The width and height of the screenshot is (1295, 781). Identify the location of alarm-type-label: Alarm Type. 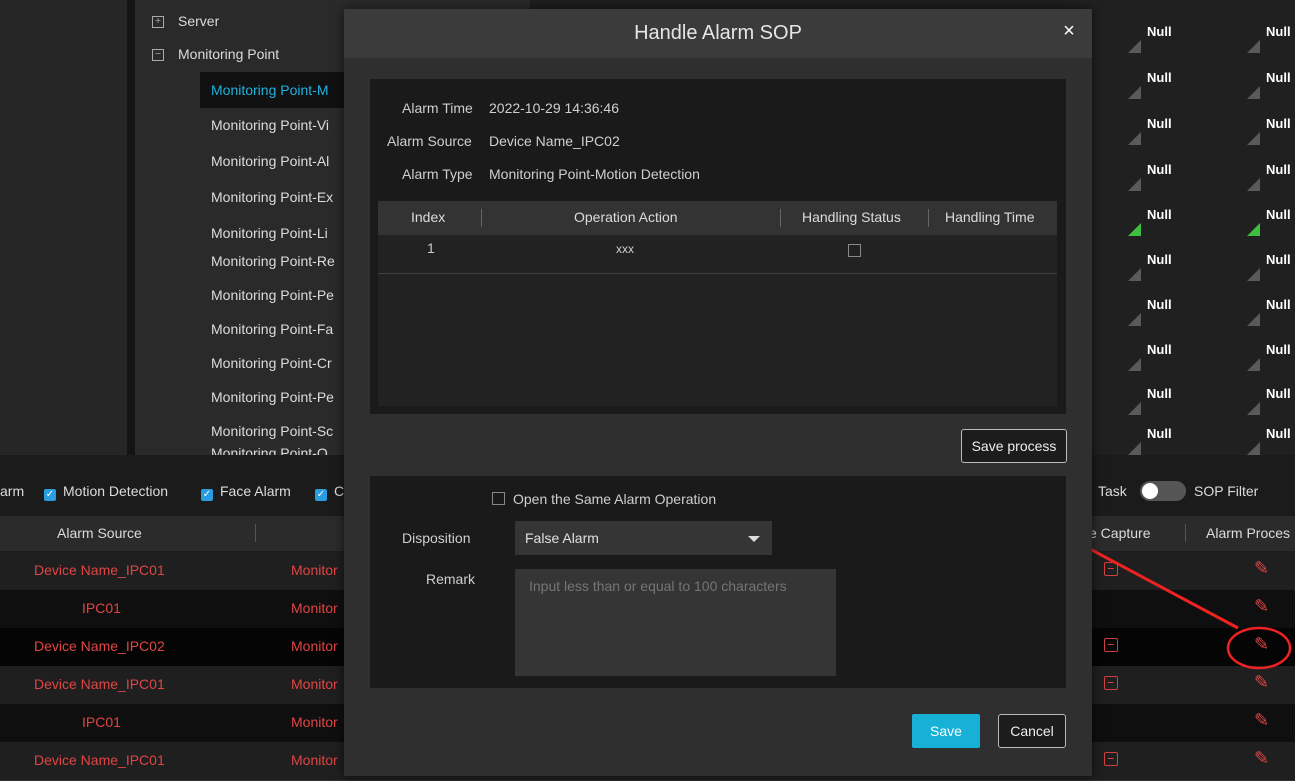
(437, 174).